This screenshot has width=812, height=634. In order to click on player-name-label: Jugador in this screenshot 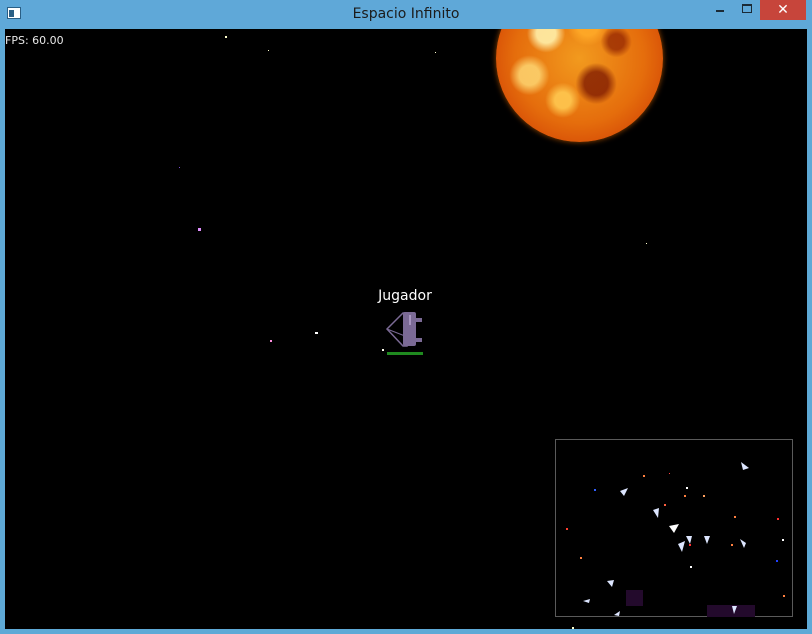, I will do `click(405, 296)`.